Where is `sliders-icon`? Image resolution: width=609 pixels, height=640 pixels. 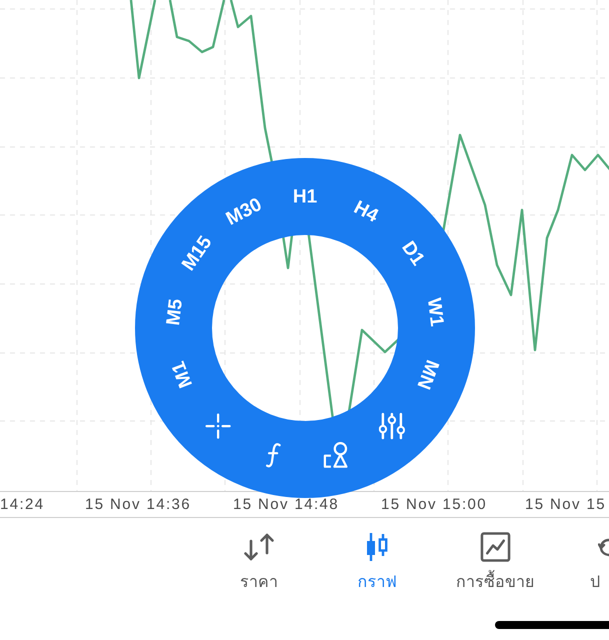
sliders-icon is located at coordinates (391, 426).